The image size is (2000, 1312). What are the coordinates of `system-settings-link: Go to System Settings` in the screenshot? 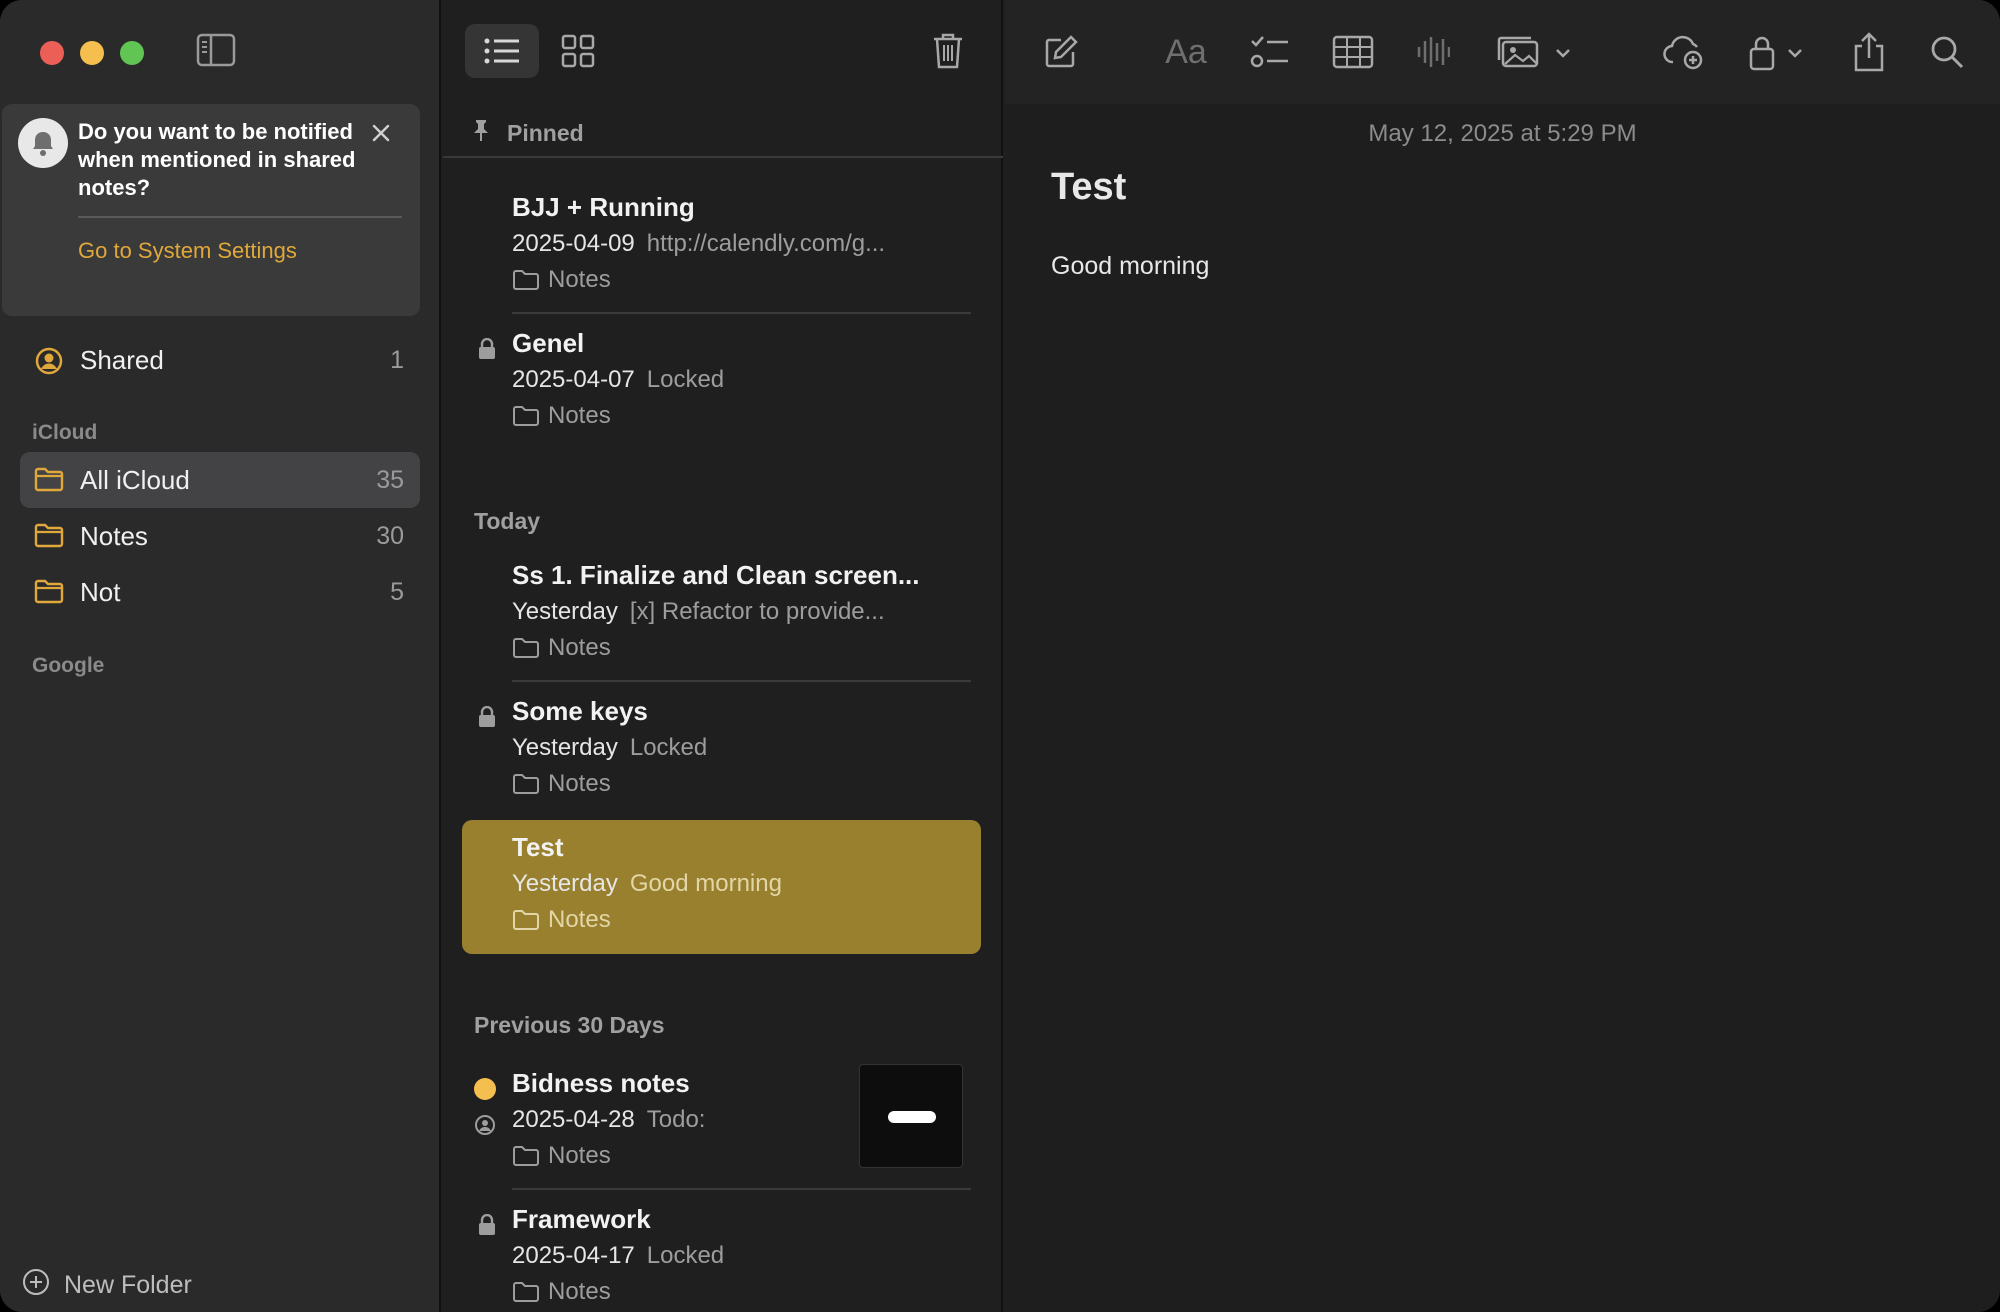 It's located at (187, 251).